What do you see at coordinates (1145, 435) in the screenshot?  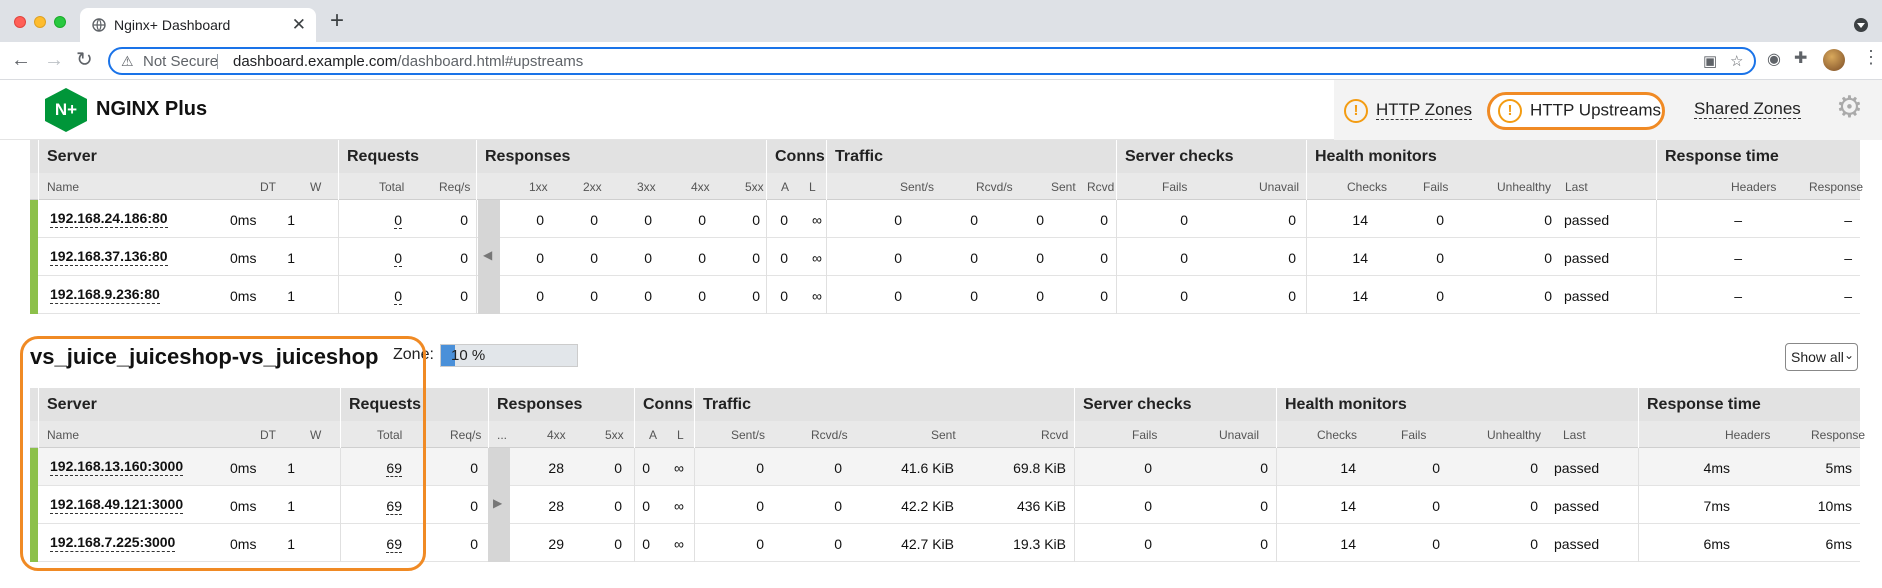 I see `col-fails: Fails` at bounding box center [1145, 435].